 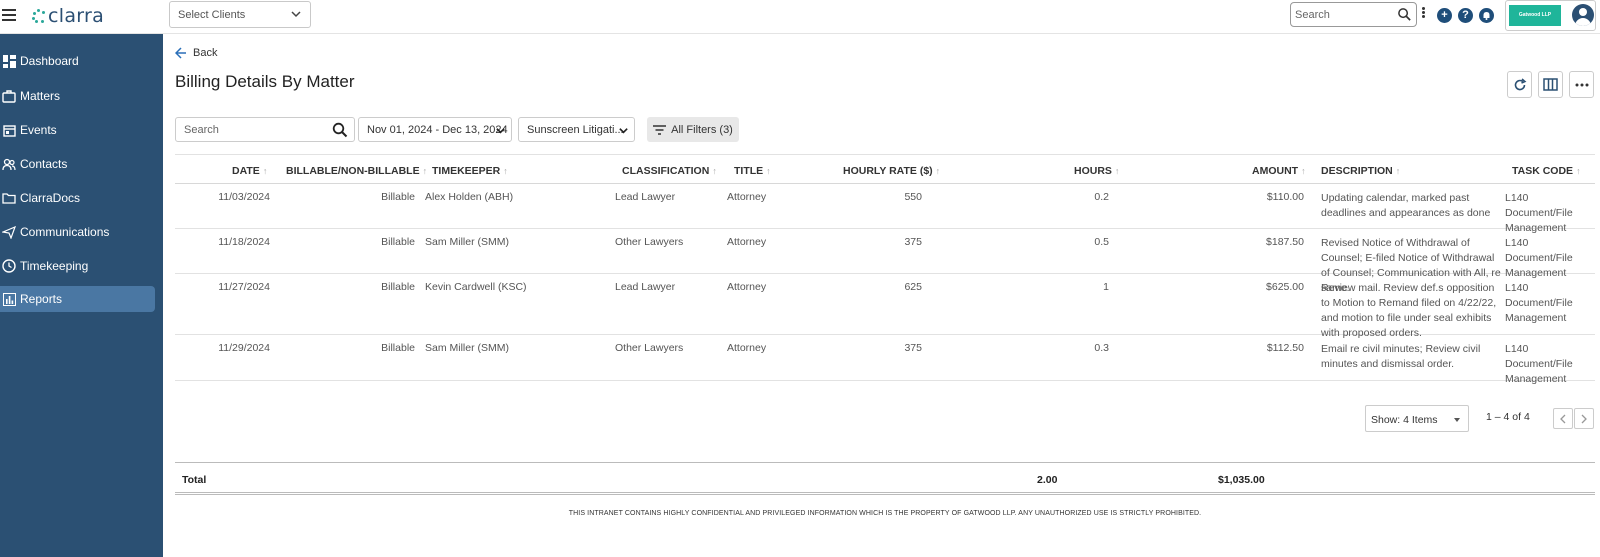 I want to click on sidebar-item-events: Events, so click(x=77, y=130).